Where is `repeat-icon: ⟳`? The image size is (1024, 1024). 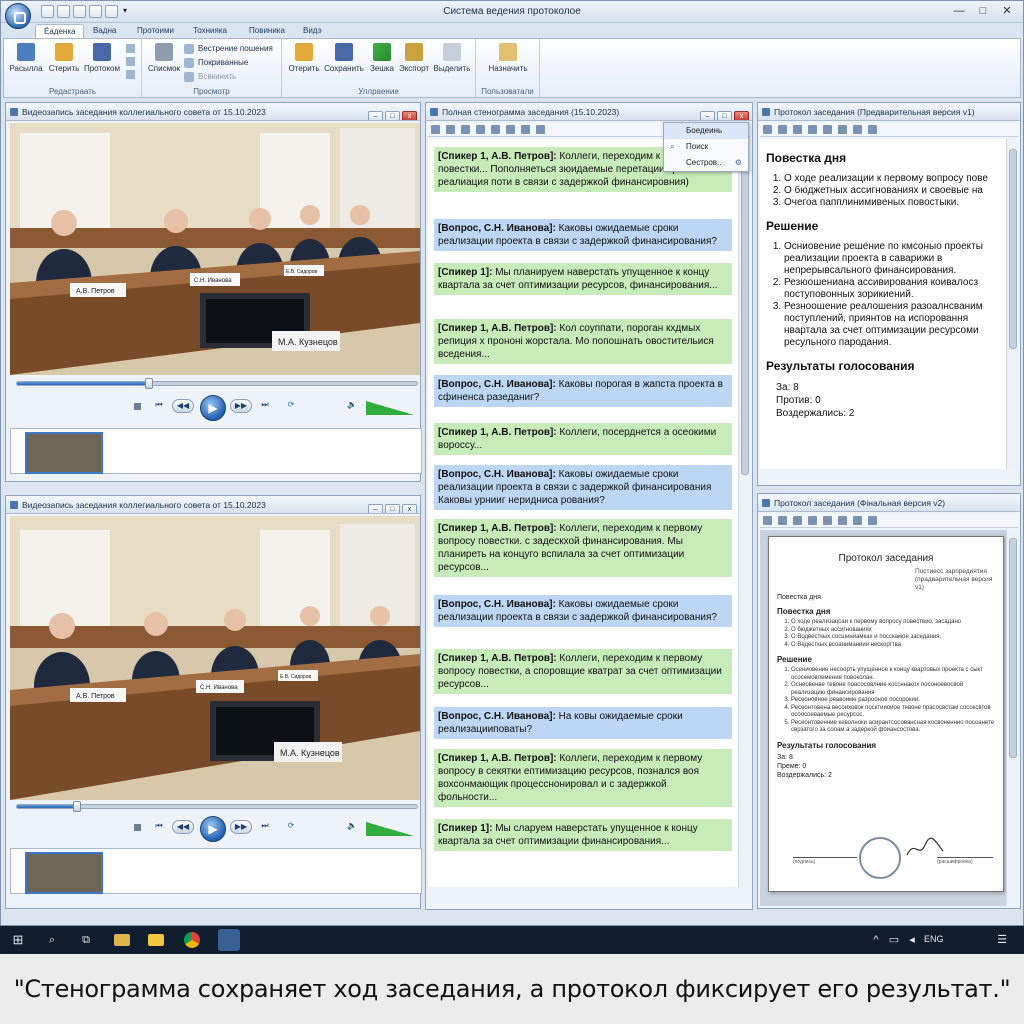
repeat-icon: ⟳ is located at coordinates (291, 406).